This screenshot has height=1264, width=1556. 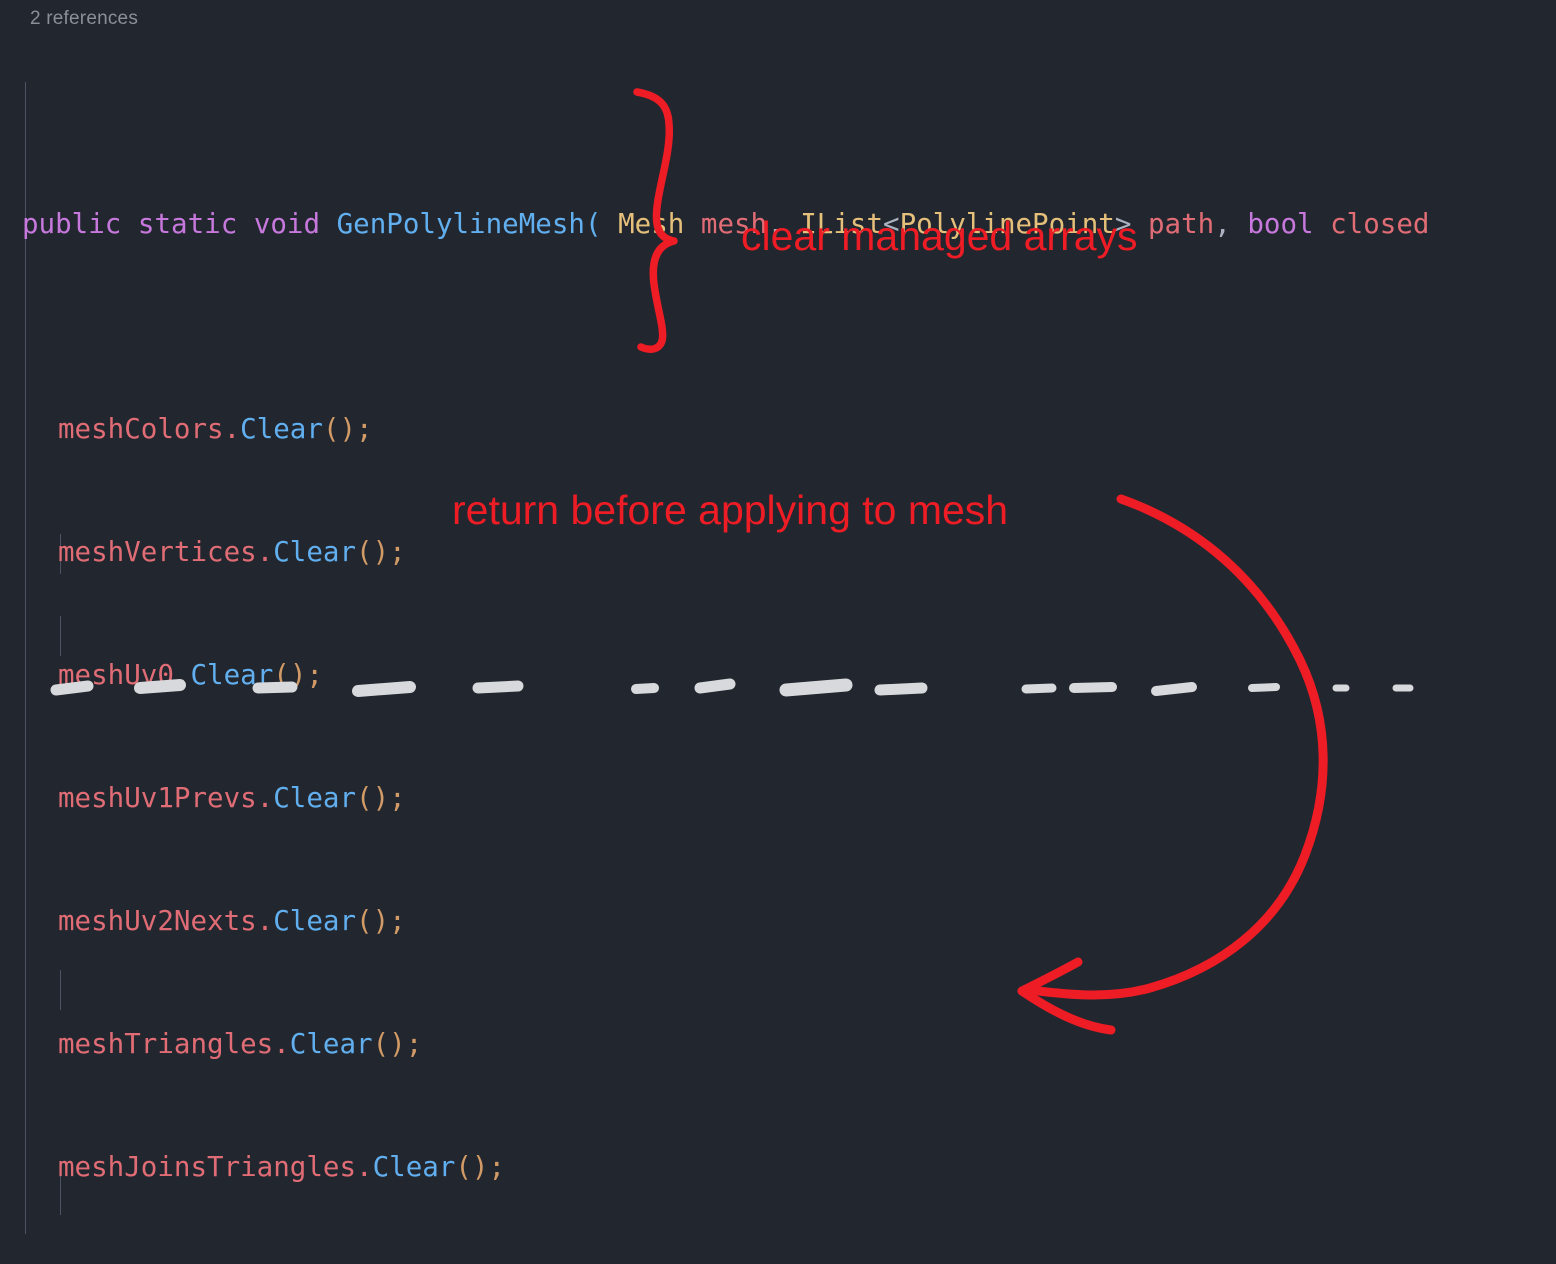 What do you see at coordinates (778, 798) in the screenshot?
I see `code-line-clear-3: meshUv1Prevs.Clear();` at bounding box center [778, 798].